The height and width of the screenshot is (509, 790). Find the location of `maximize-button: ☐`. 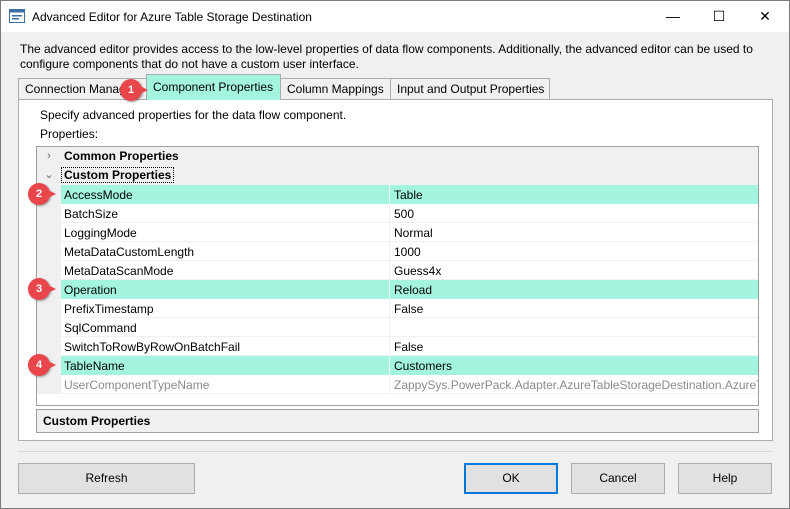

maximize-button: ☐ is located at coordinates (719, 16).